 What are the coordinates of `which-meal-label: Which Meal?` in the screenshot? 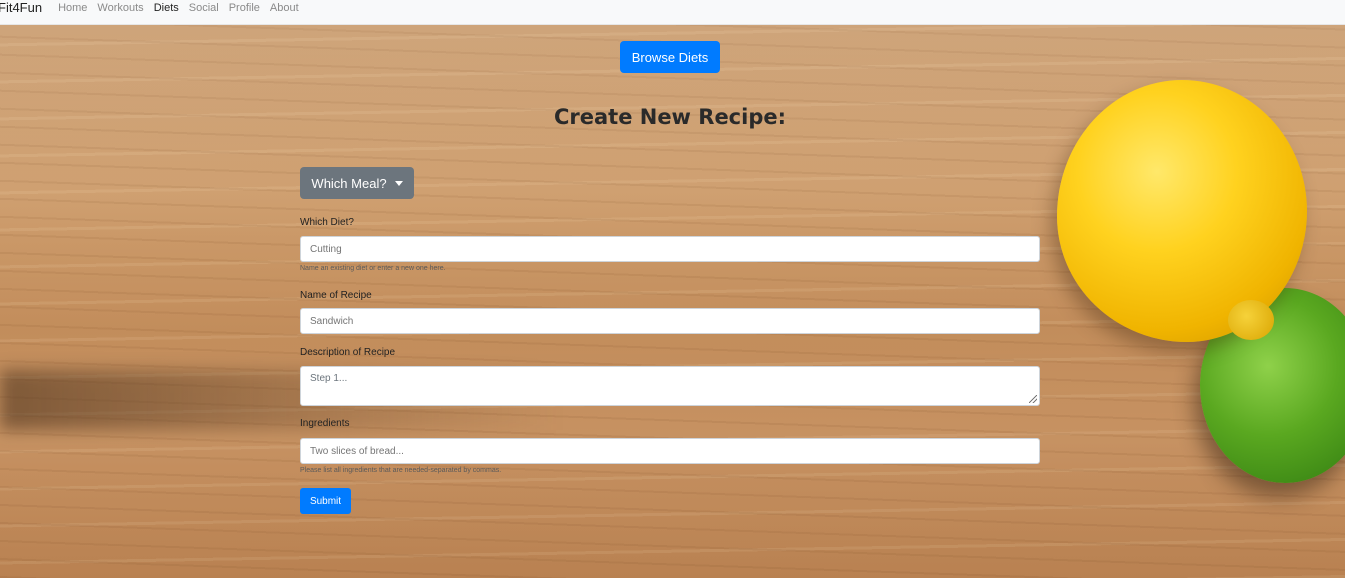 It's located at (349, 183).